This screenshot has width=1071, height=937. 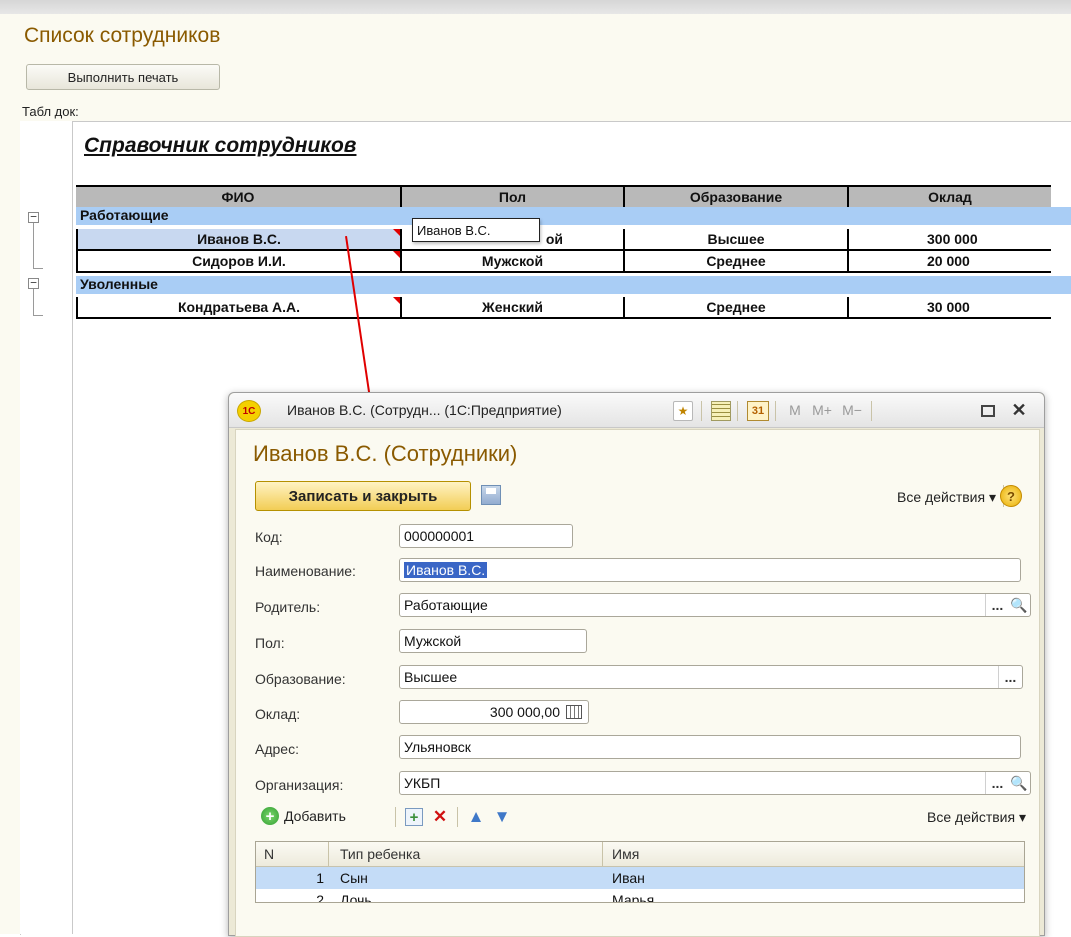 I want to click on organization-open-search-icon: 🔍, so click(x=1019, y=783).